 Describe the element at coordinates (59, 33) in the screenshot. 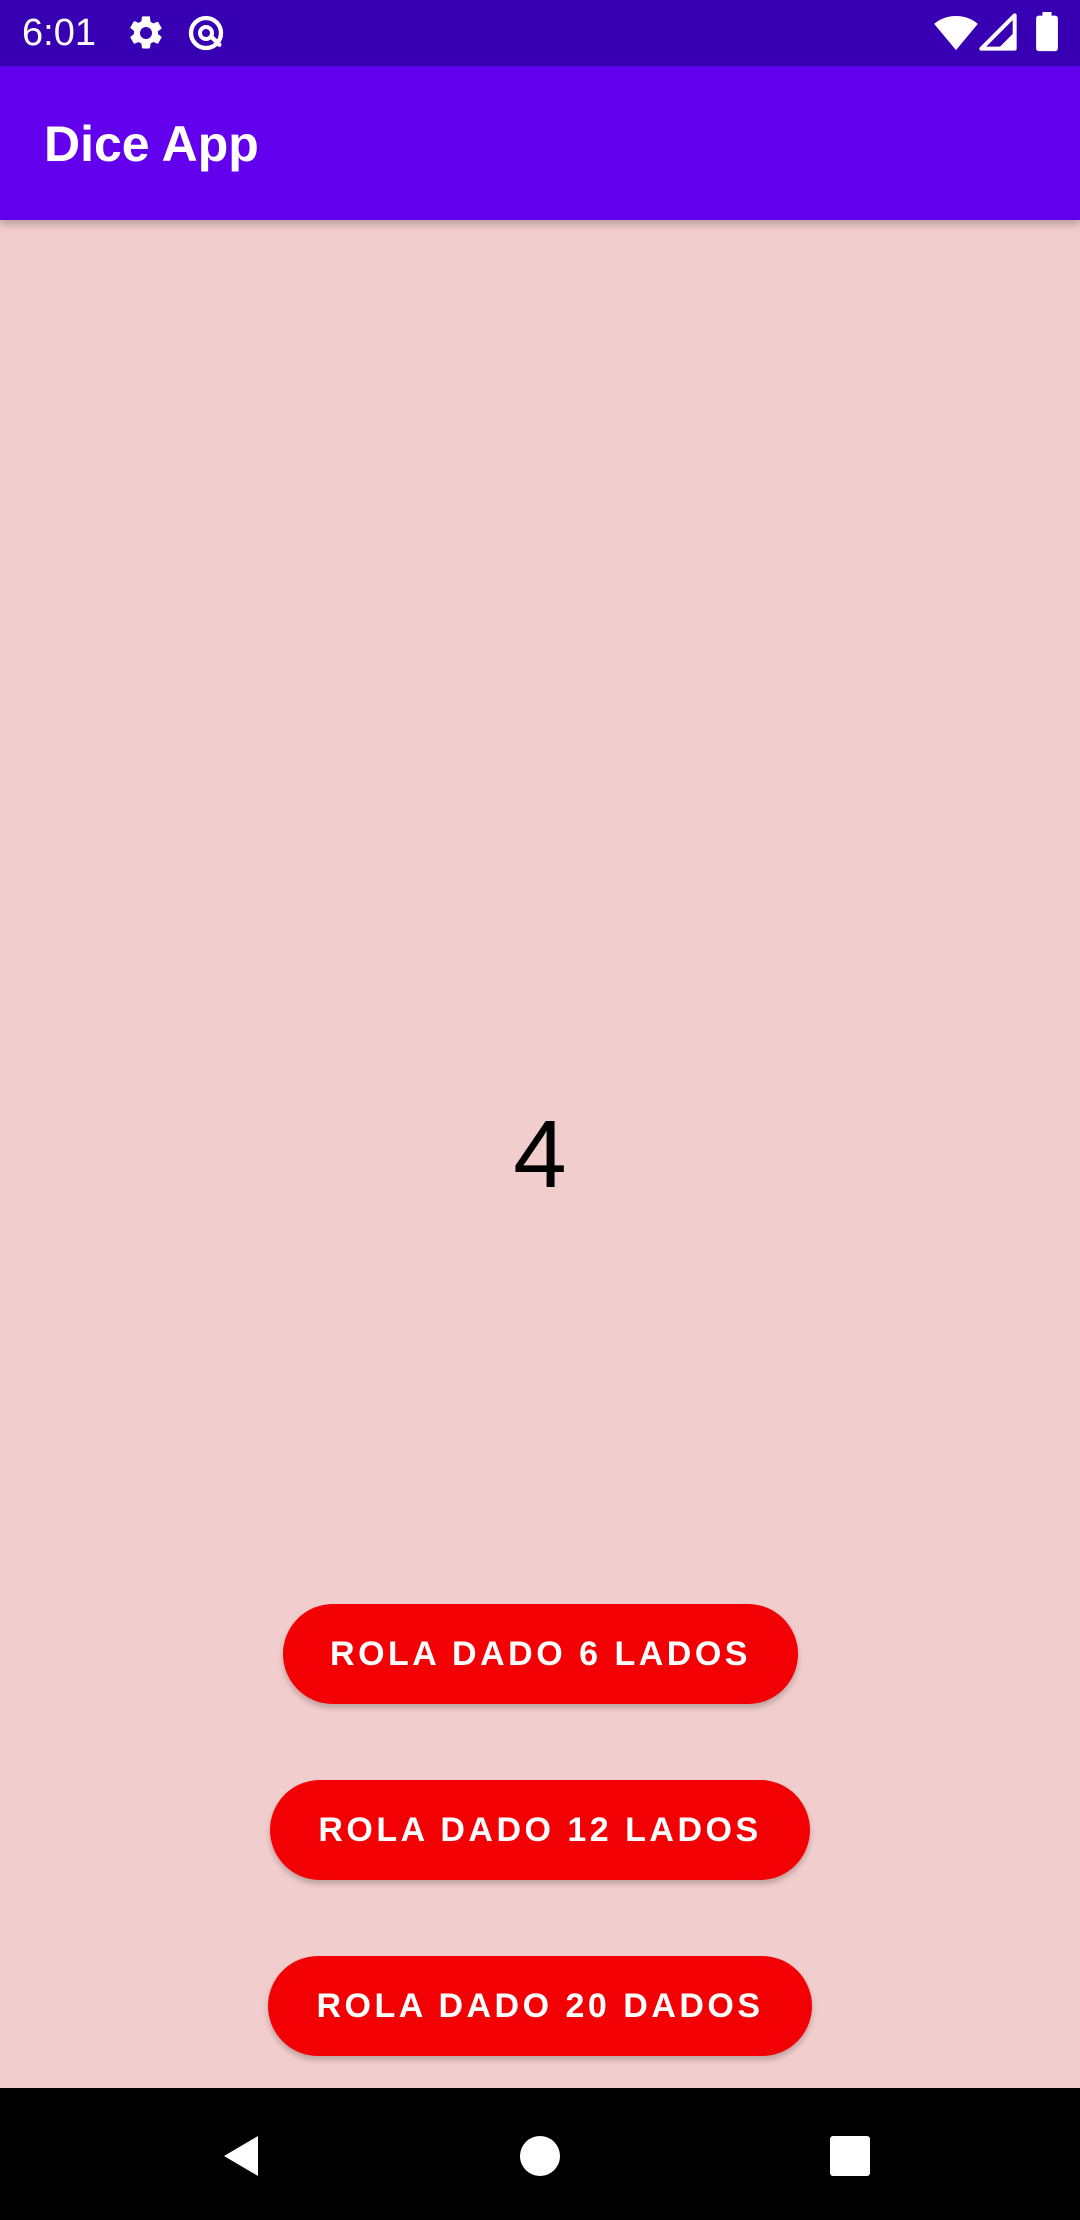

I see `status-time: 6:01` at that location.